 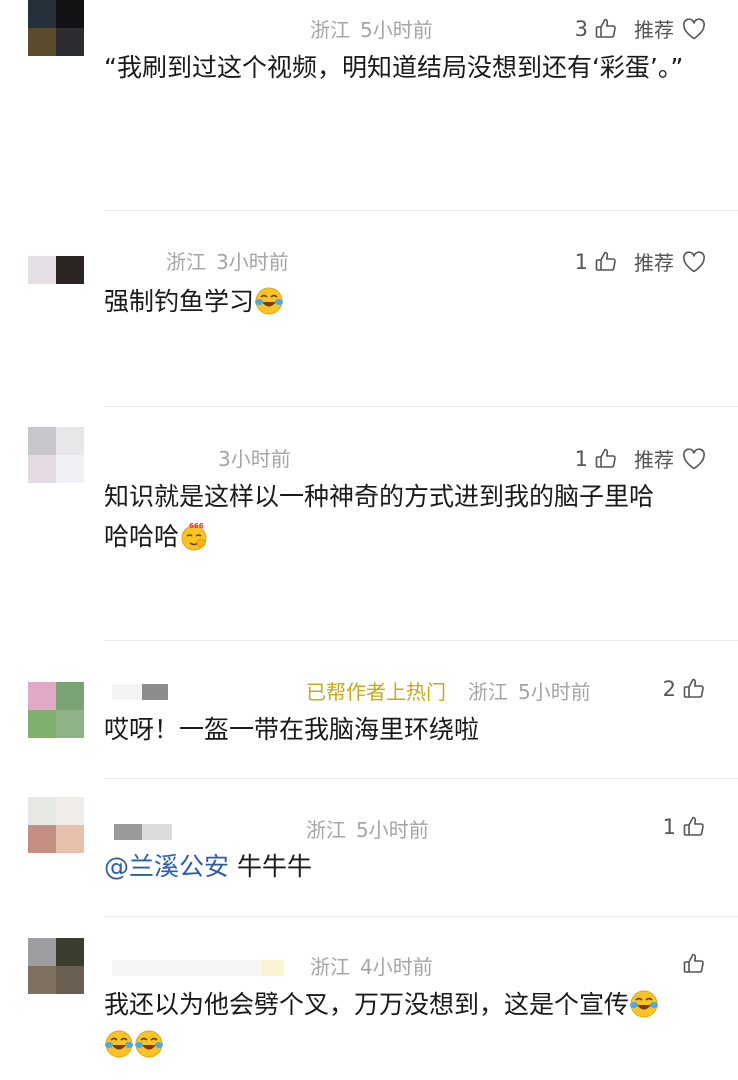 I want to click on comment-actions, so click(x=694, y=964).